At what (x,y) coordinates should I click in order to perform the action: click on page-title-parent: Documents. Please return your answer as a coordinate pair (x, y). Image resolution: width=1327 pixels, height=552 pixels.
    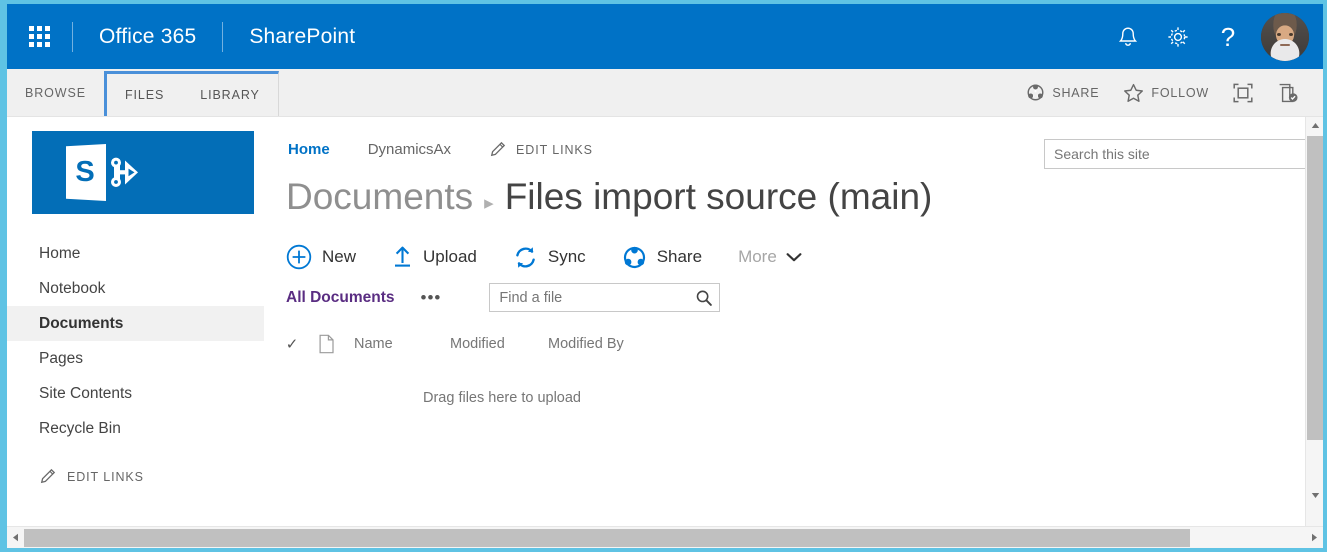
    Looking at the image, I should click on (379, 197).